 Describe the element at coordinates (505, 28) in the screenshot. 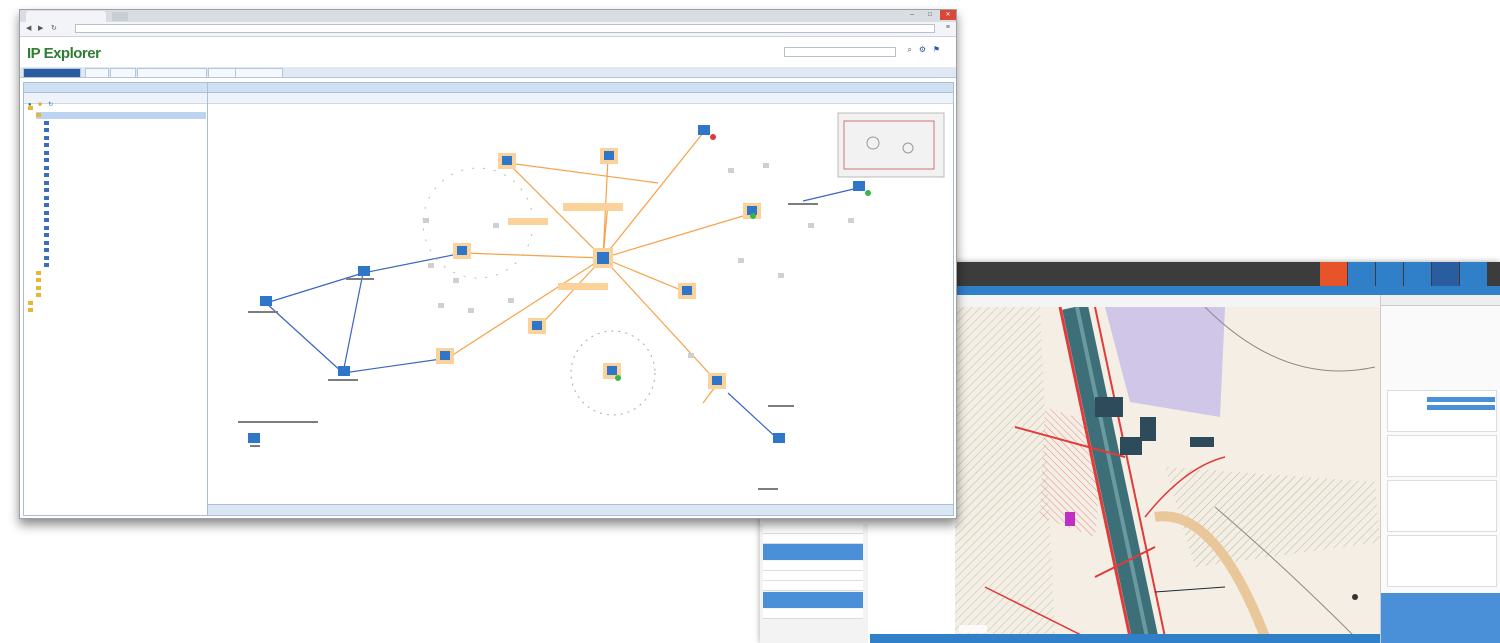

I see `address-bar` at that location.